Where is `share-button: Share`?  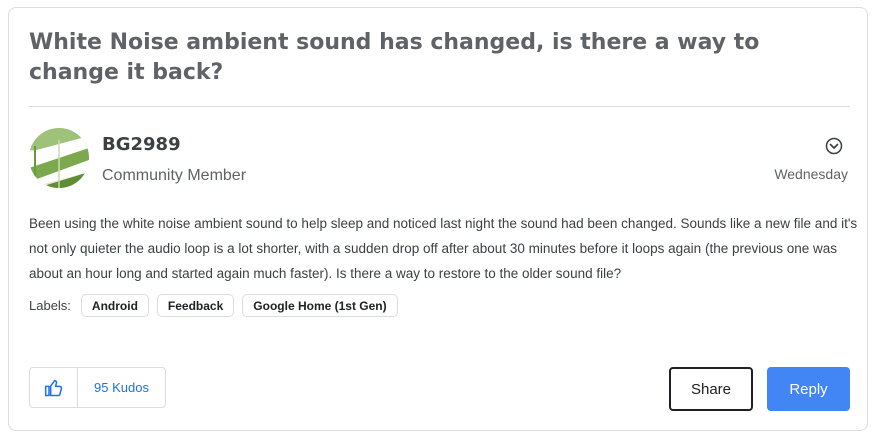
share-button: Share is located at coordinates (711, 389).